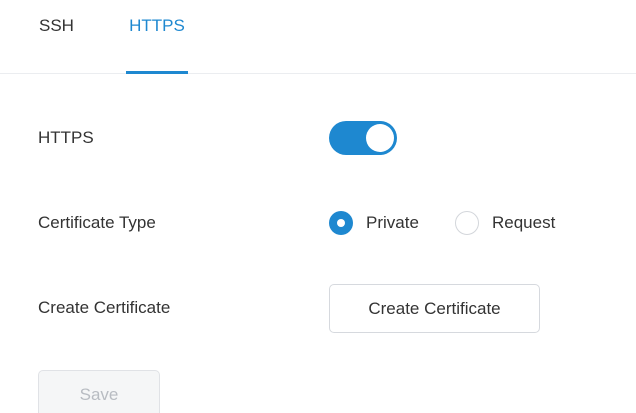  Describe the element at coordinates (434, 308) in the screenshot. I see `create-certificate-button: Create Certificate` at that location.